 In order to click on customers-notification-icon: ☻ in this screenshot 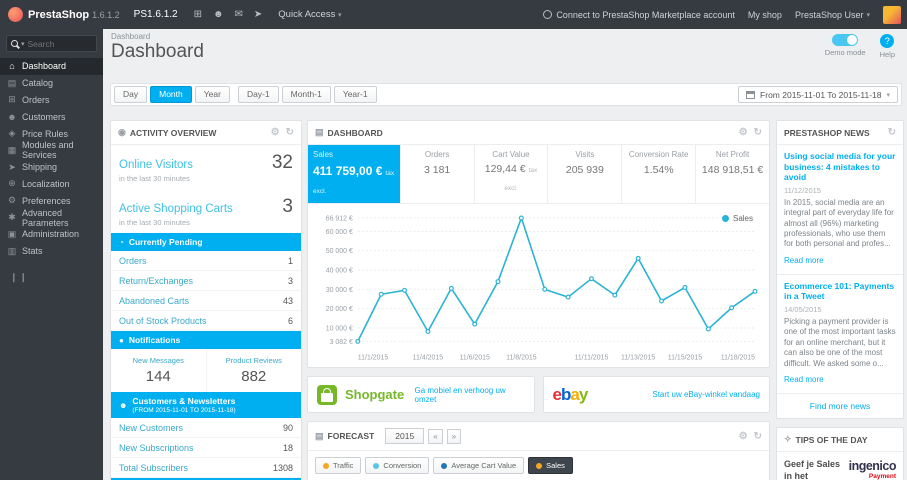, I will do `click(218, 14)`.